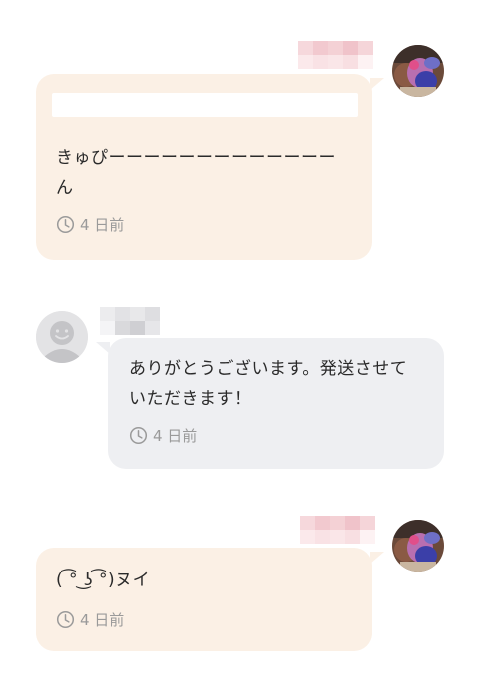 This screenshot has height=675, width=480. Describe the element at coordinates (103, 580) in the screenshot. I see `message-text-line1: ( ͡° ͜ʖ ͡°)ヌイ` at that location.